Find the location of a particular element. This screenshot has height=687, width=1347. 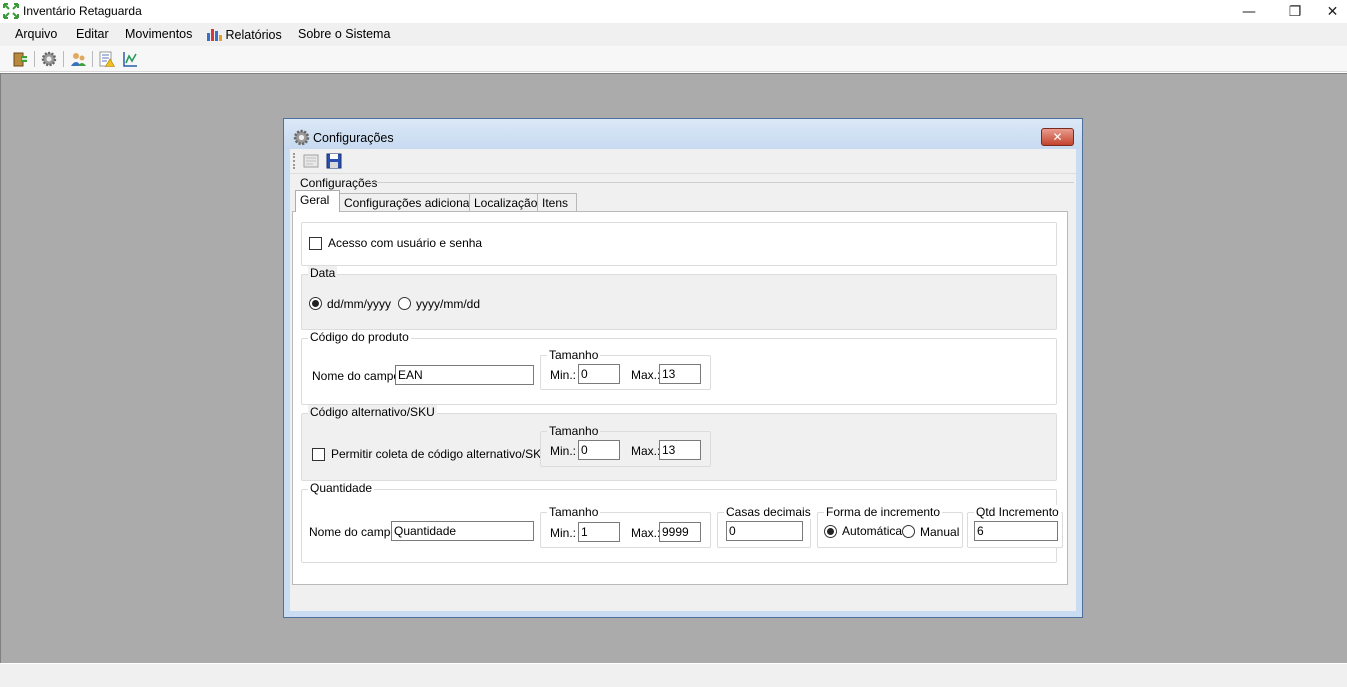

decimals-group: Casas decimais 0 is located at coordinates (765, 526).